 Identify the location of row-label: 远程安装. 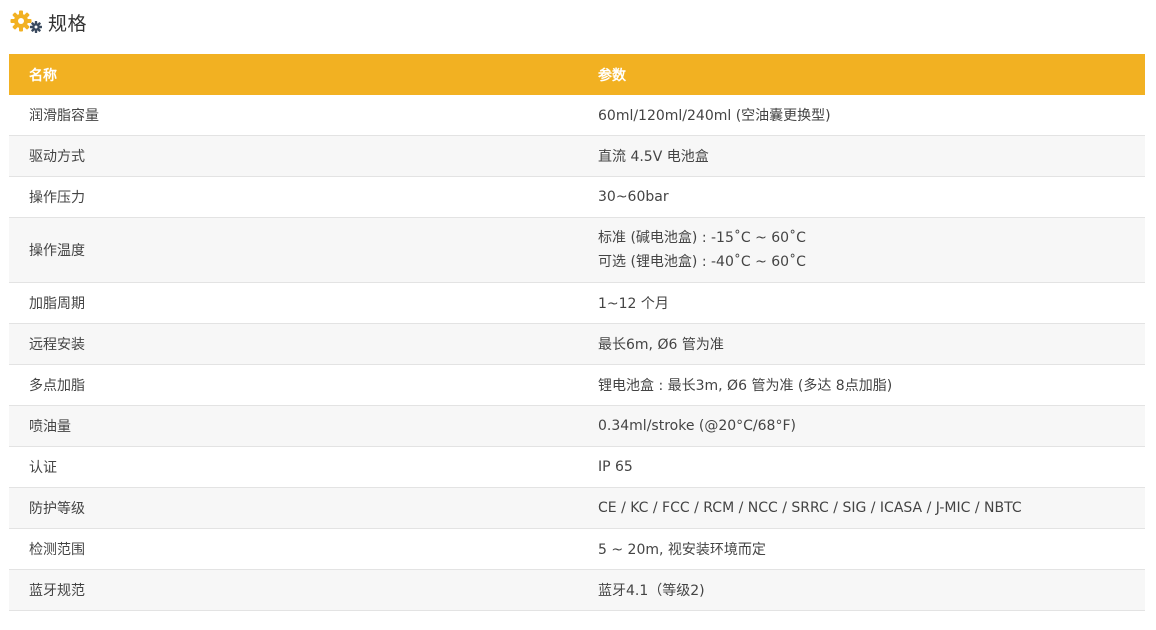
(293, 344).